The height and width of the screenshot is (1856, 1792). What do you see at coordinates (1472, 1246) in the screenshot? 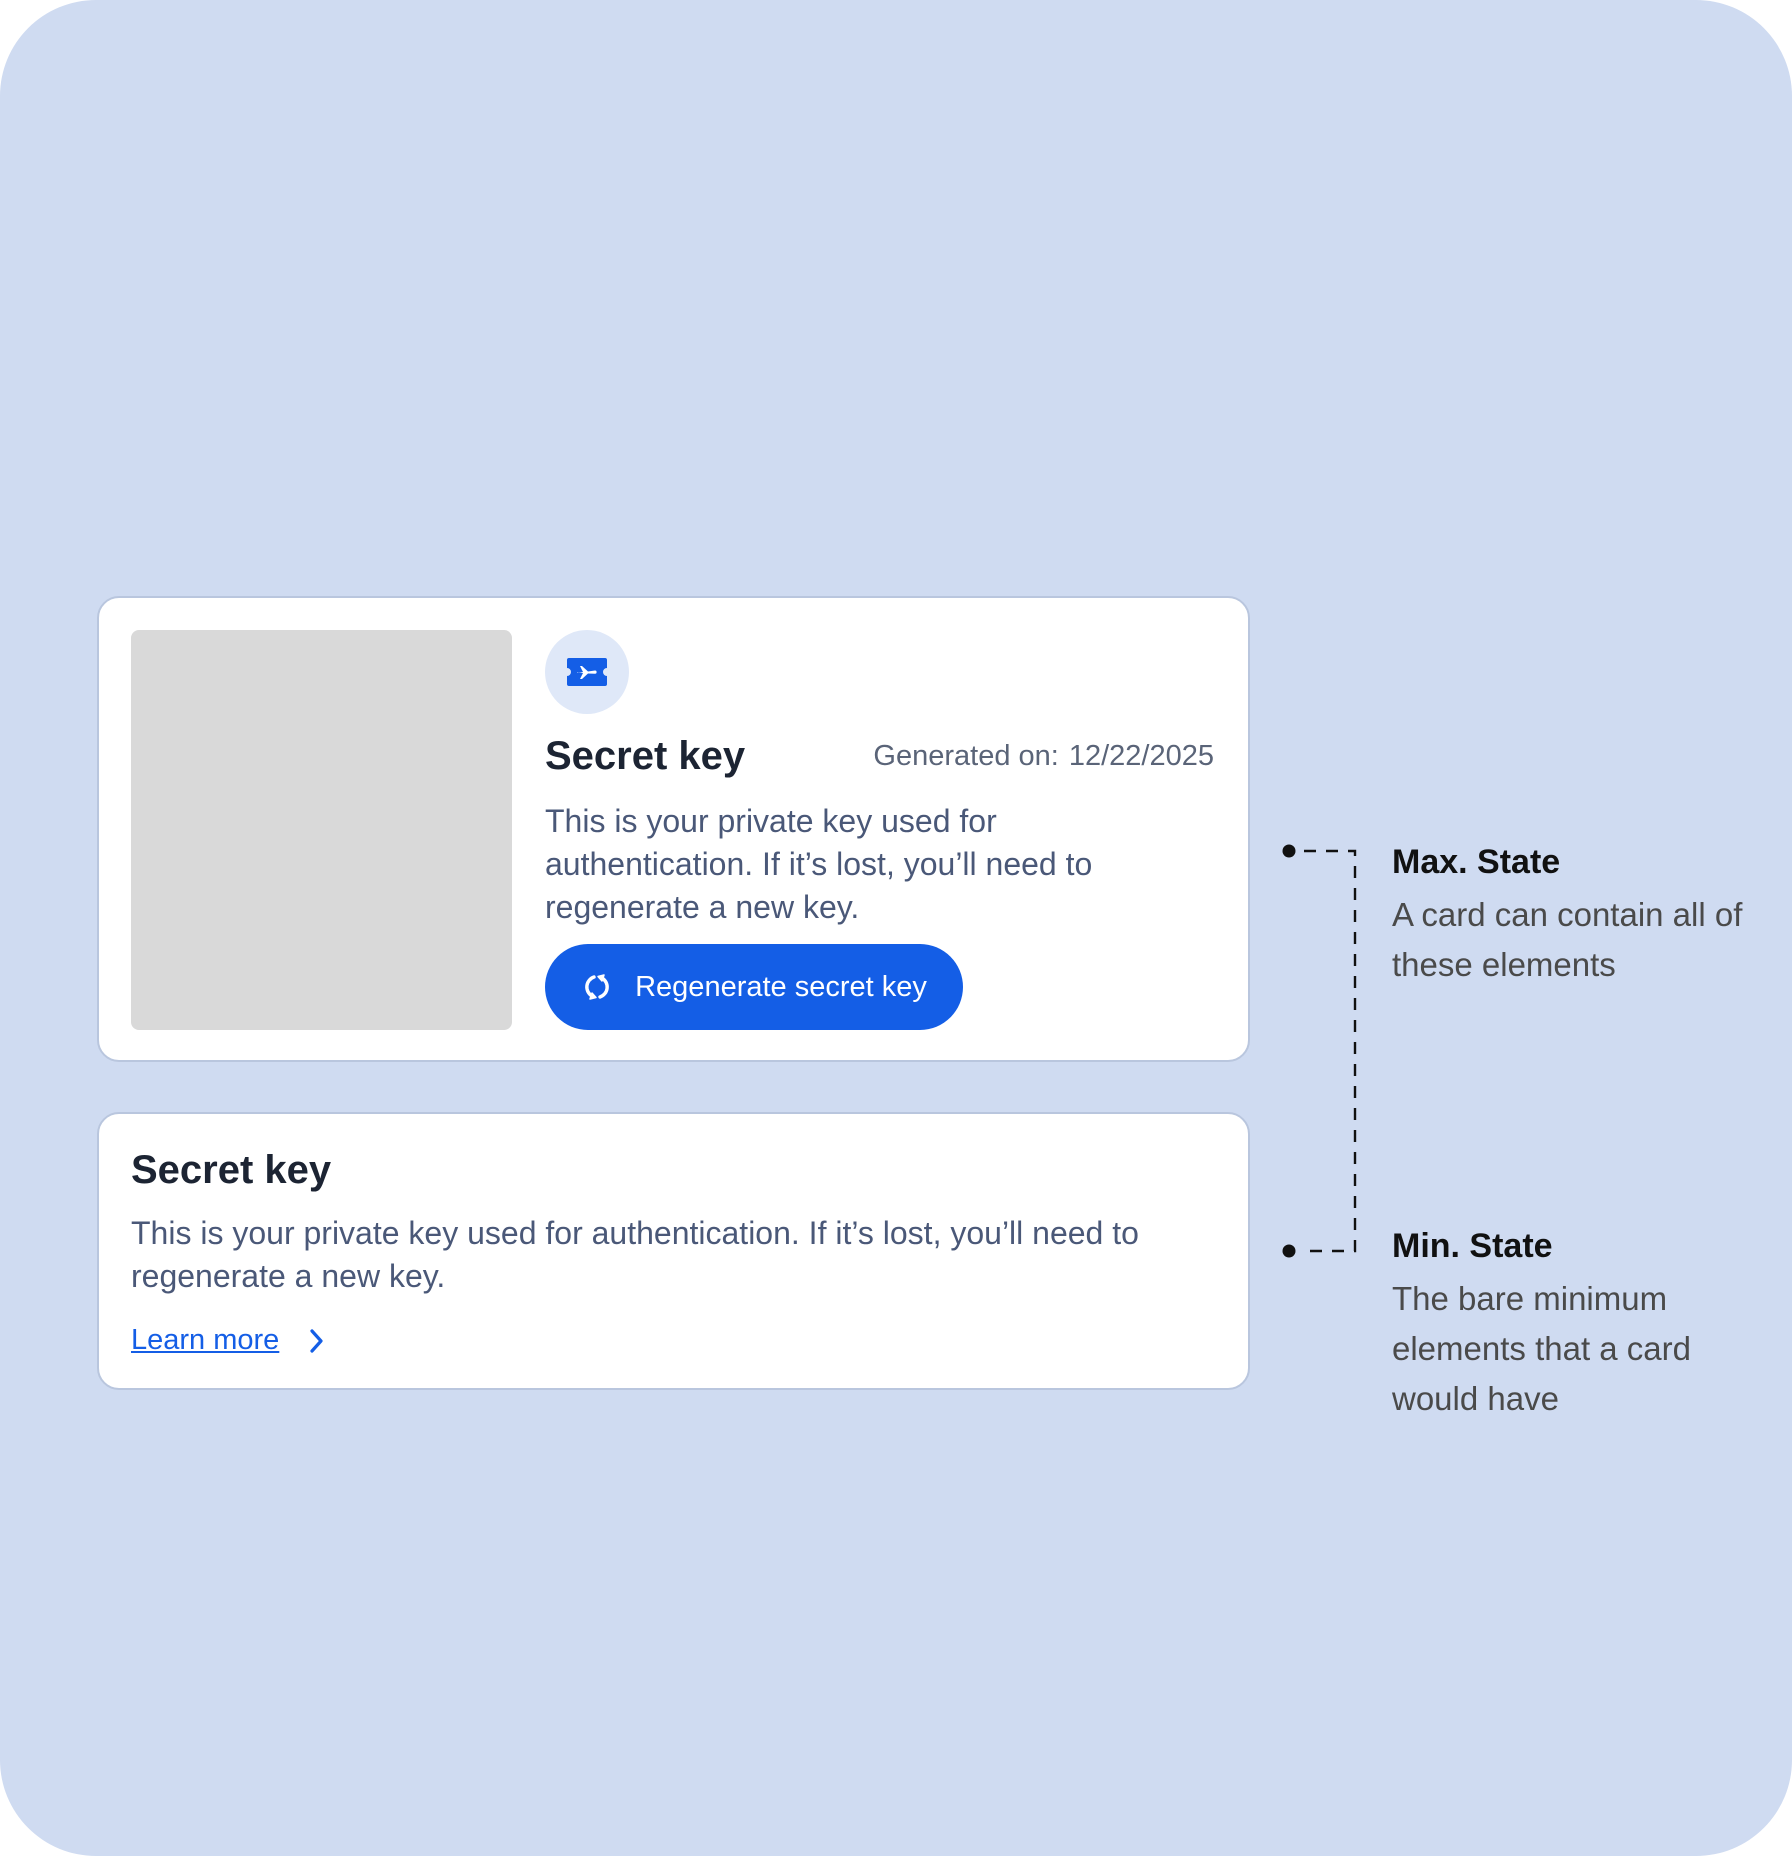
I see `annotation-title: Min. State` at bounding box center [1472, 1246].